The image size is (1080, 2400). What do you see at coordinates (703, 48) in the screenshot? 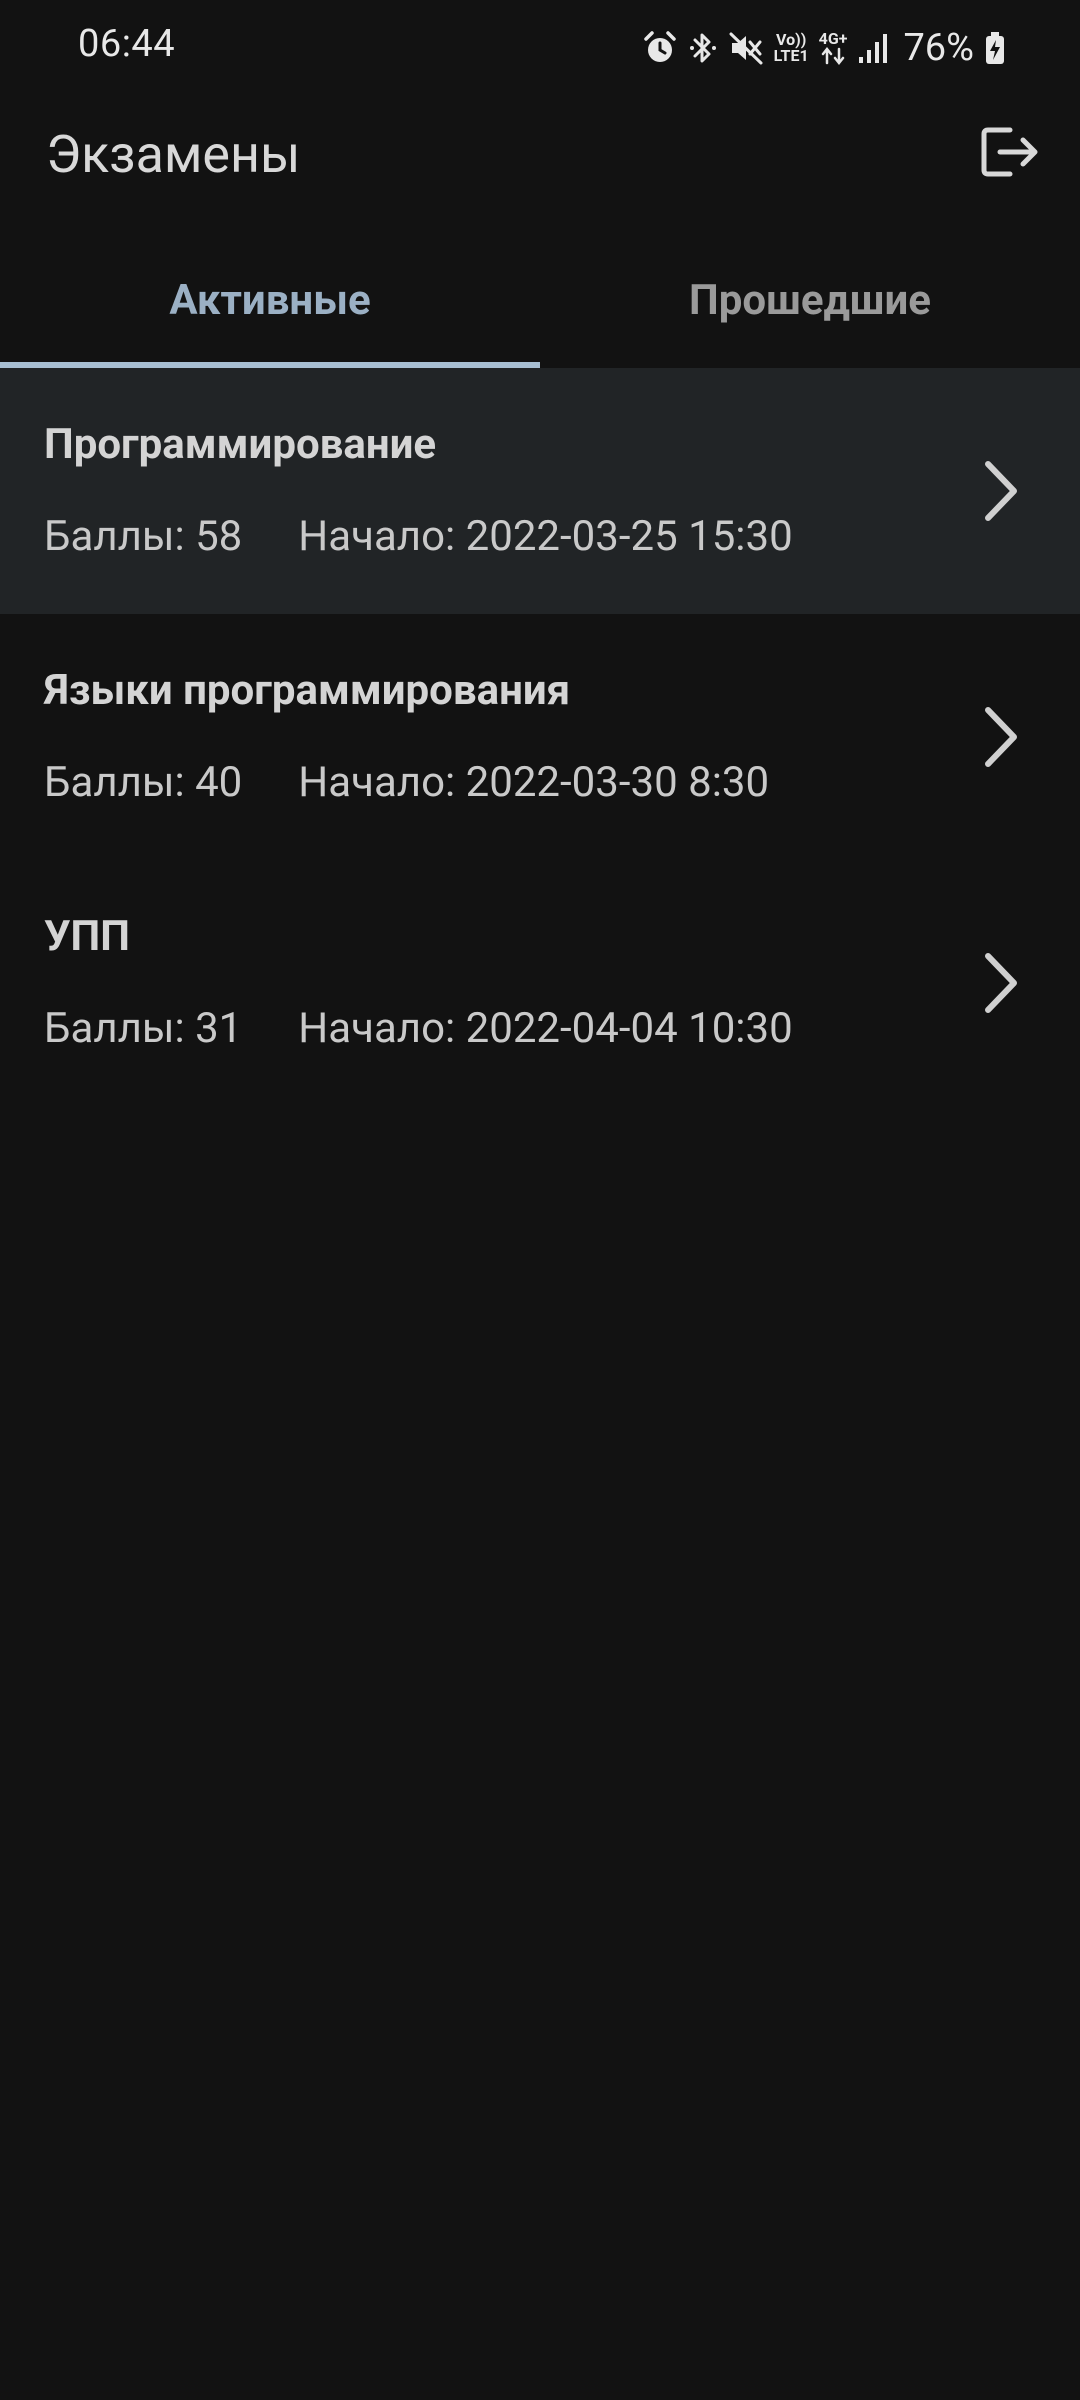
I see `bluetooth-icon` at bounding box center [703, 48].